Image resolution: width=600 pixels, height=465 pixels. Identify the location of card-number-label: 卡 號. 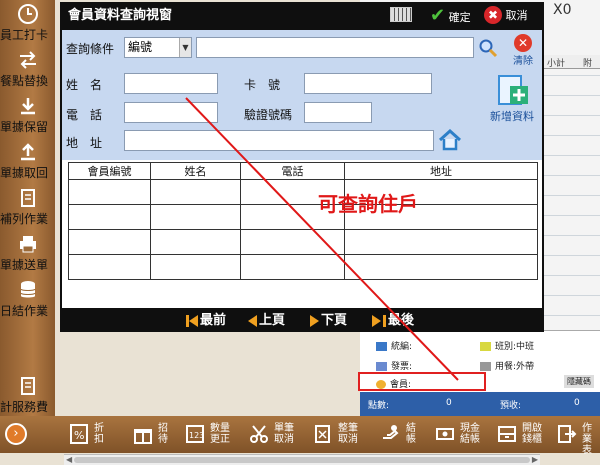
(262, 85).